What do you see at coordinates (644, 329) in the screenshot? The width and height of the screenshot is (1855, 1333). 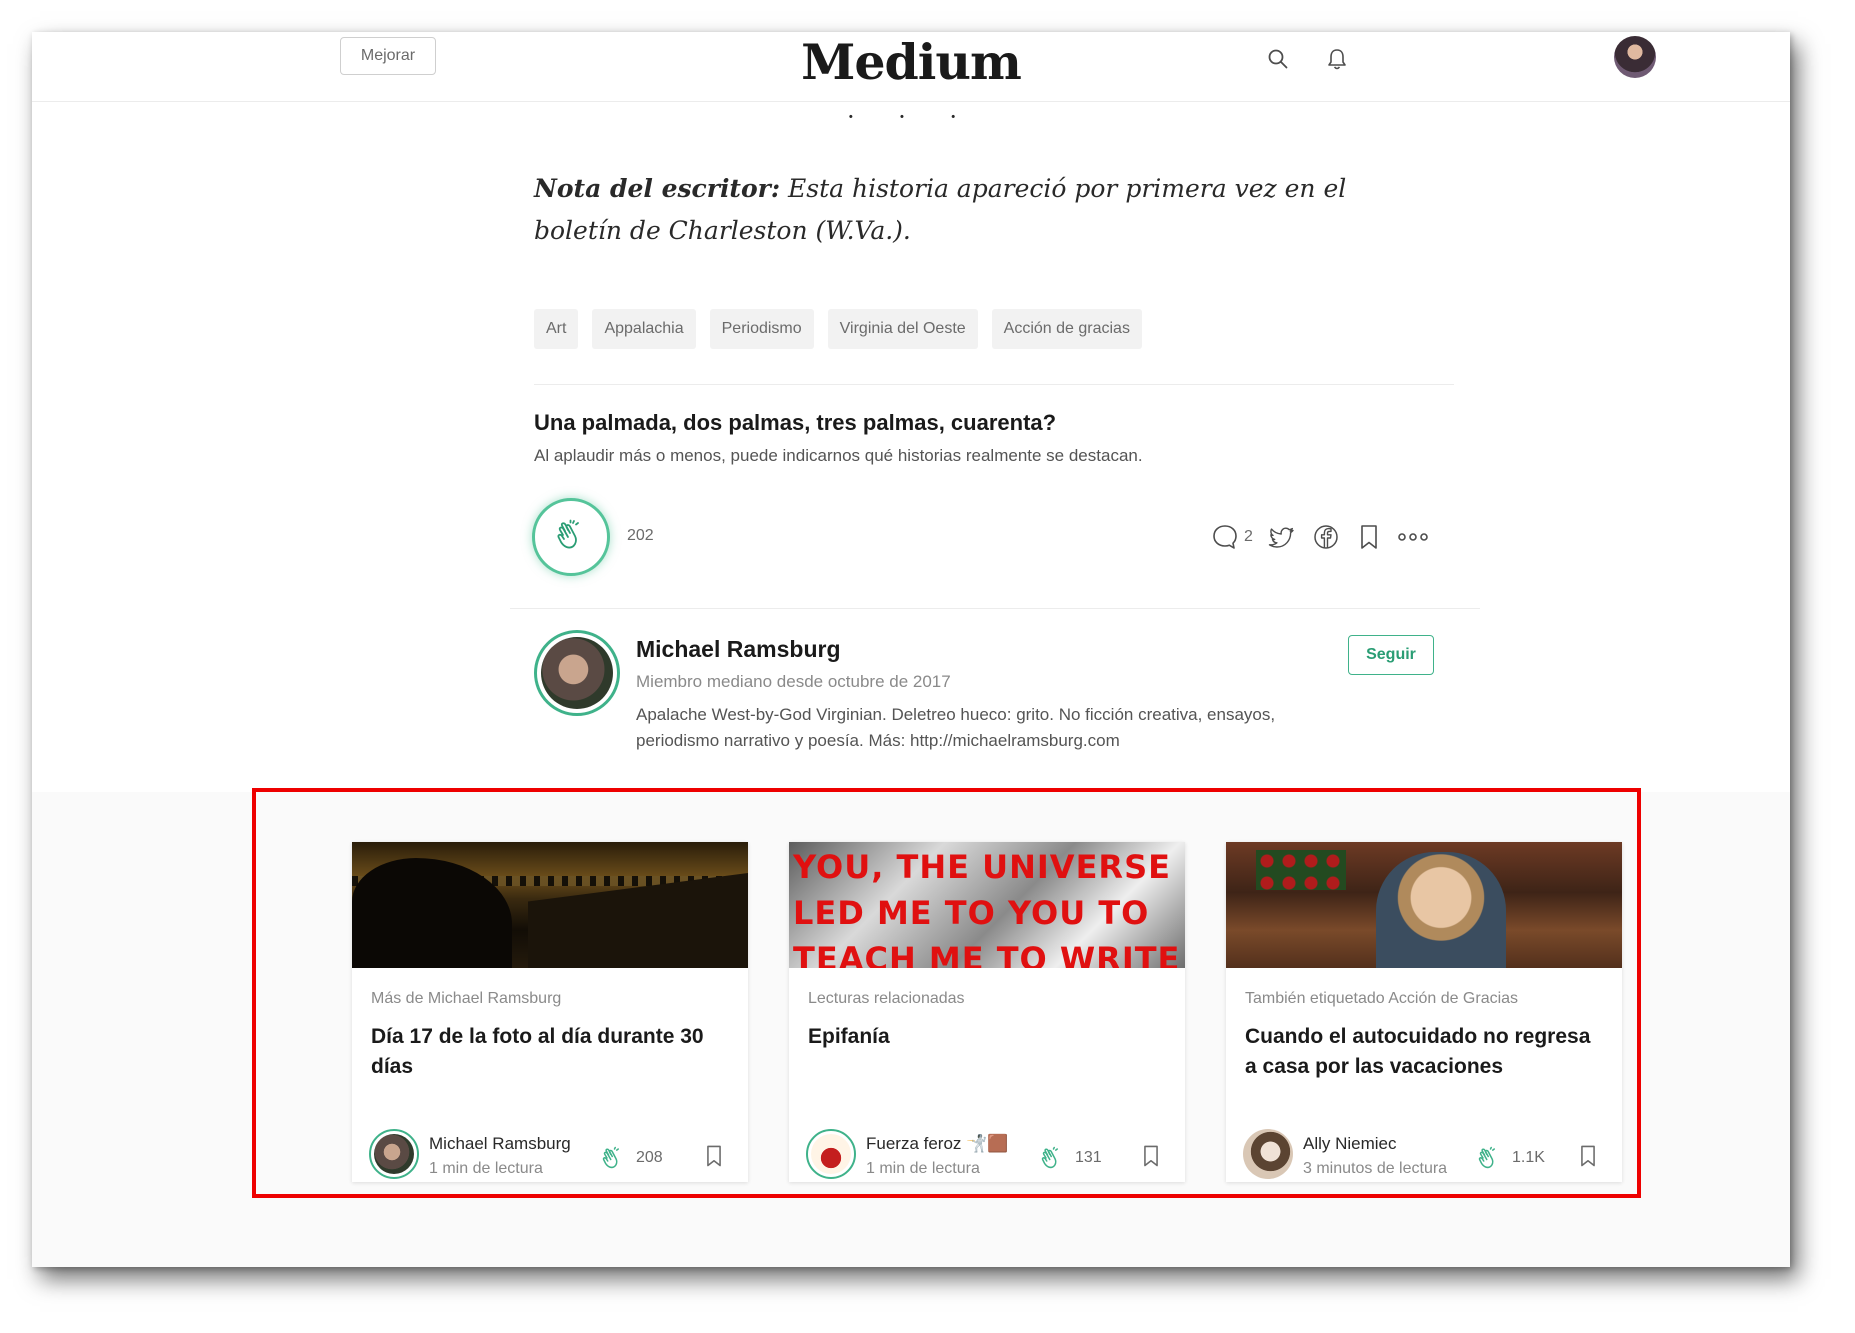 I see `tag-appalachia: Appalachia` at bounding box center [644, 329].